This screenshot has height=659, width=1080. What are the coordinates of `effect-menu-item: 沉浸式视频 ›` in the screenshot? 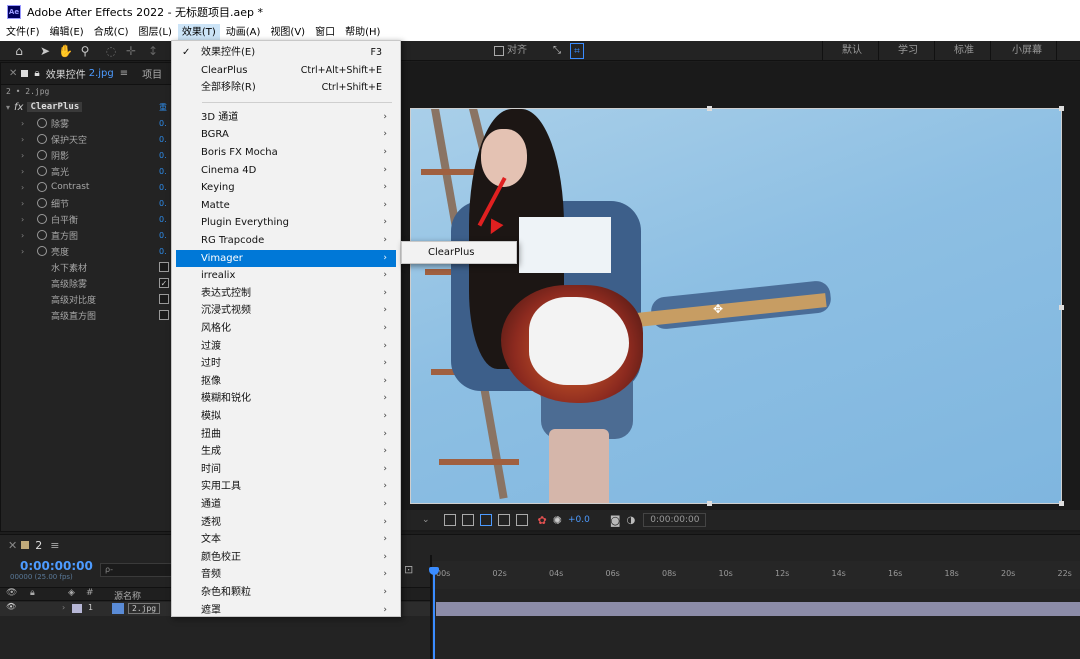 It's located at (286, 310).